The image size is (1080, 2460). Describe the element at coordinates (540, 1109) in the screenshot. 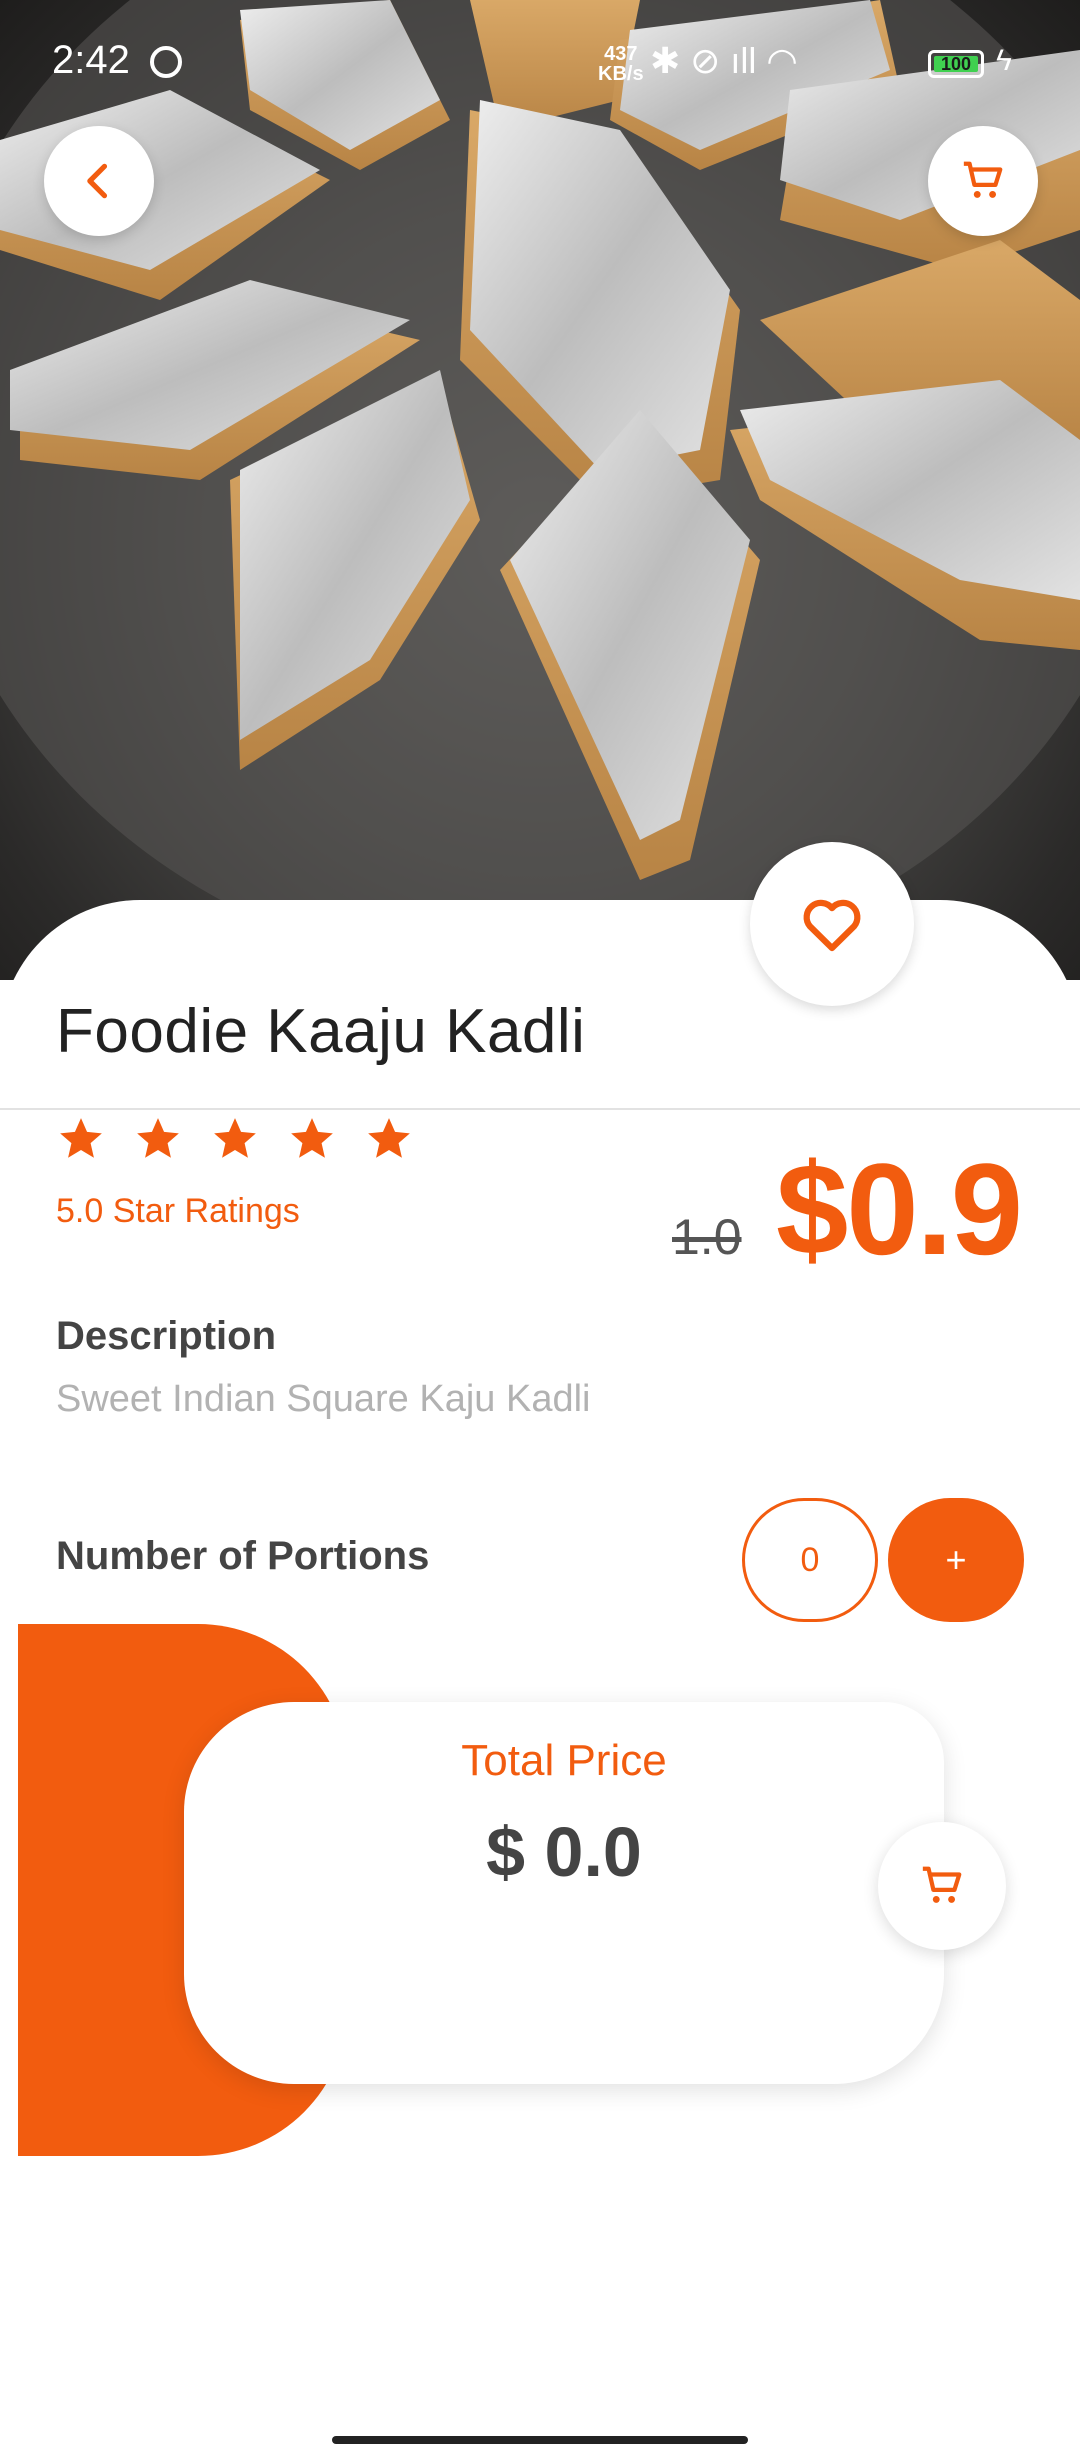

I see `divider` at that location.